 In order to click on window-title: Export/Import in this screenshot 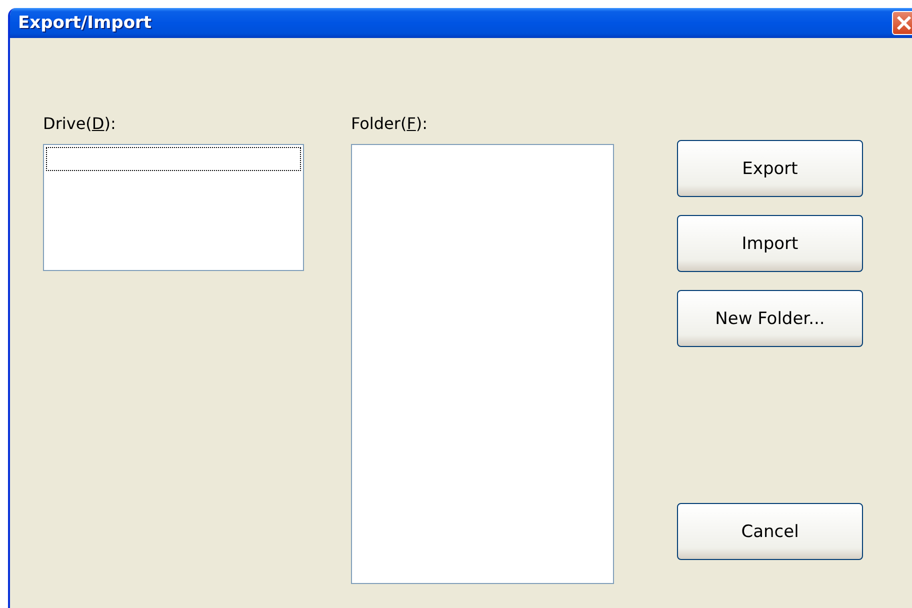, I will do `click(85, 23)`.